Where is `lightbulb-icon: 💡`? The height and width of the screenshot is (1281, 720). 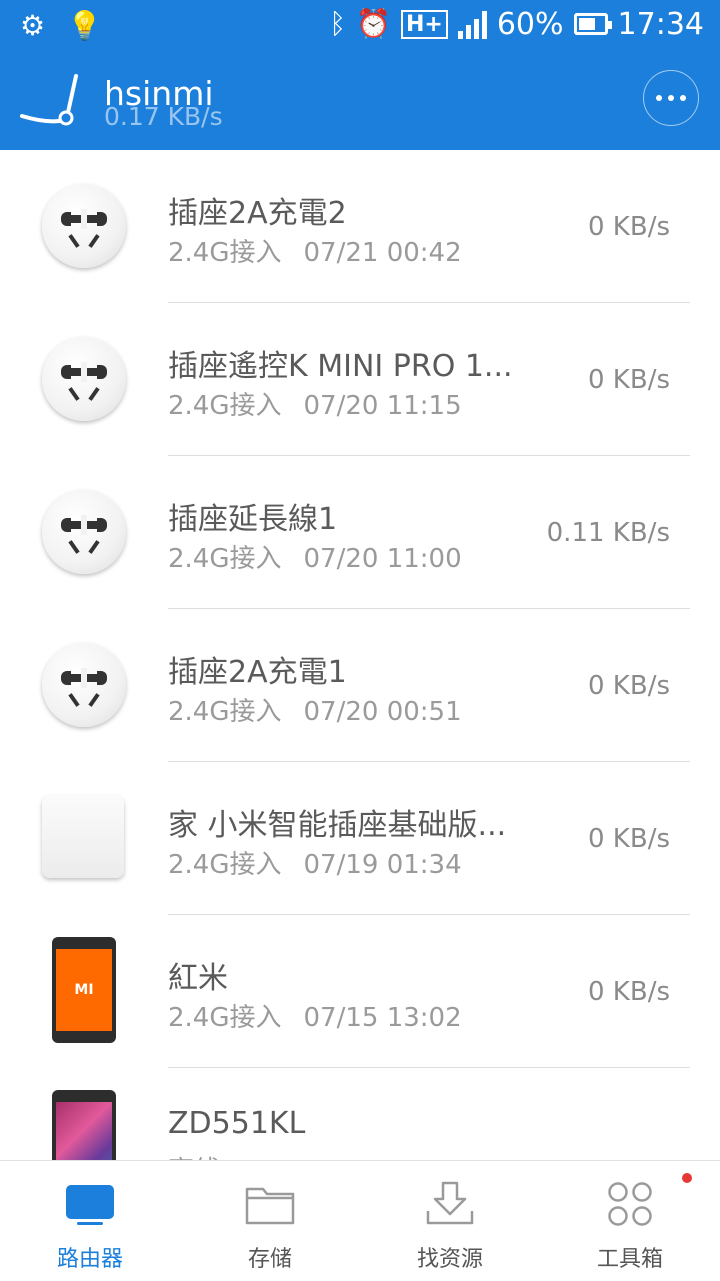 lightbulb-icon: 💡 is located at coordinates (84, 25).